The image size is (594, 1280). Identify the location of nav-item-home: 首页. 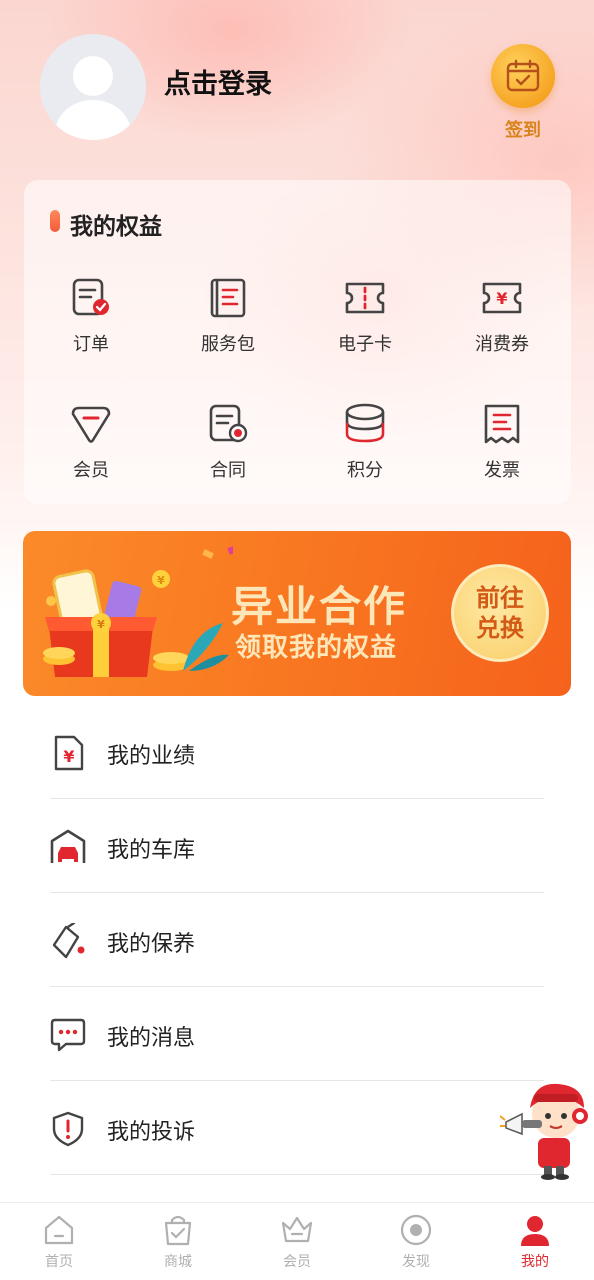
(59, 1244).